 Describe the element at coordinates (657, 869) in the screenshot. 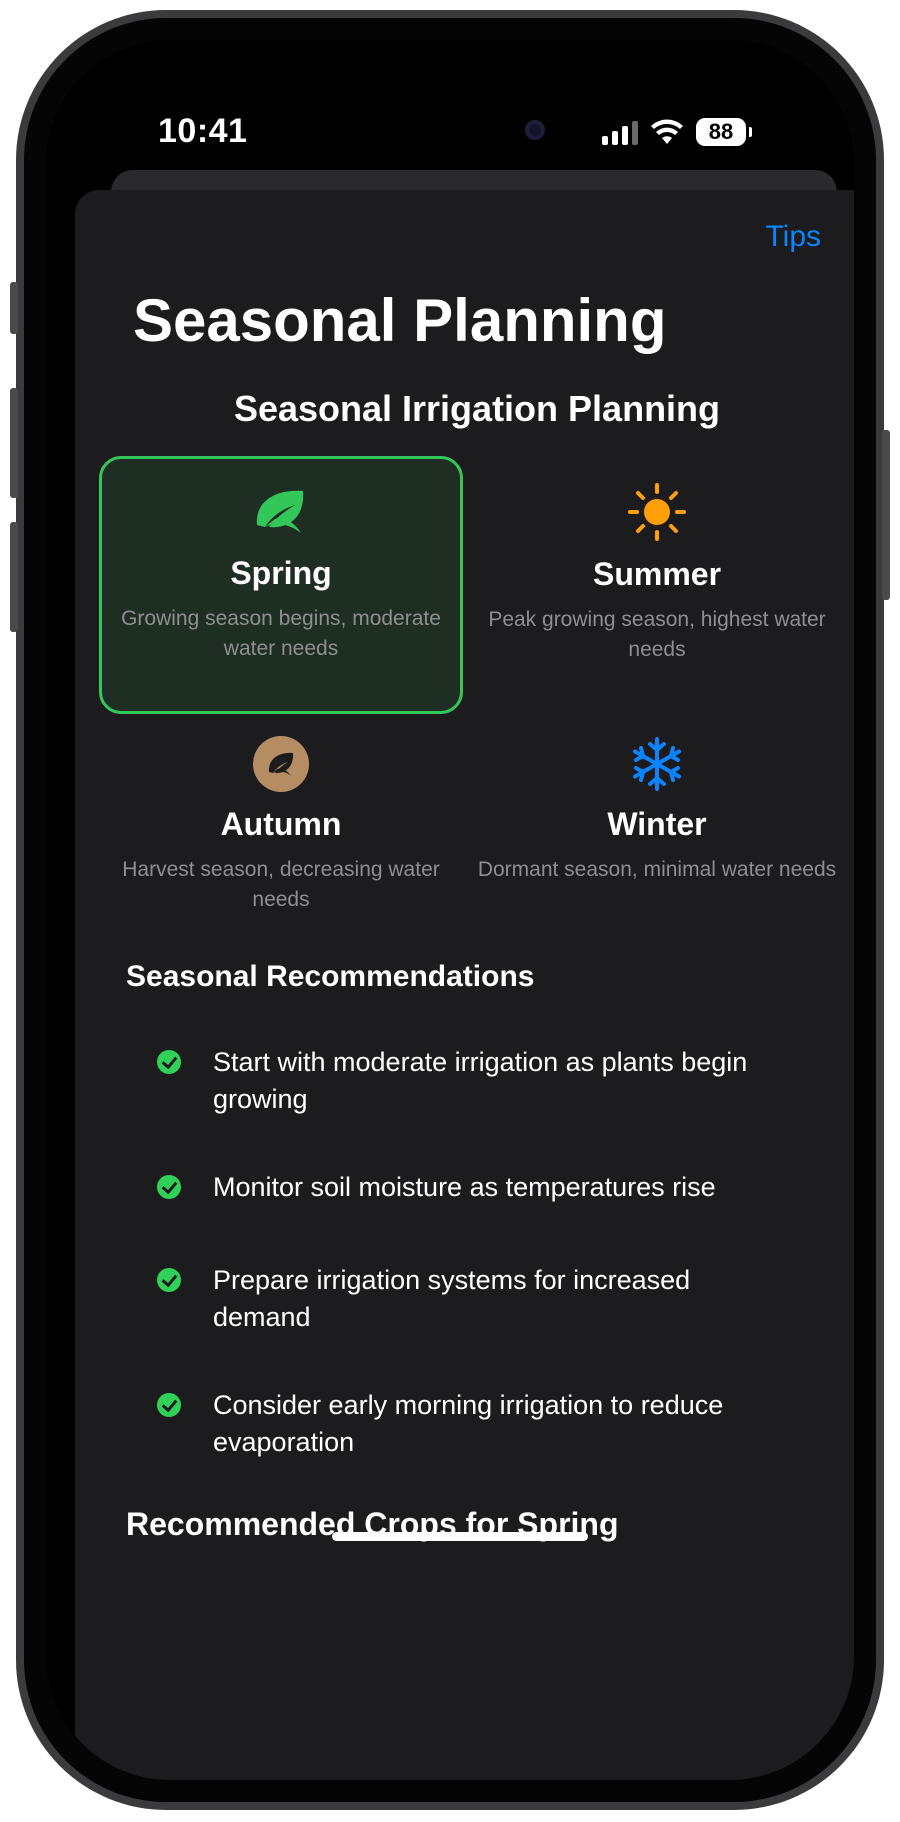

I see `season-description: Dormant season, minimal water needs` at that location.